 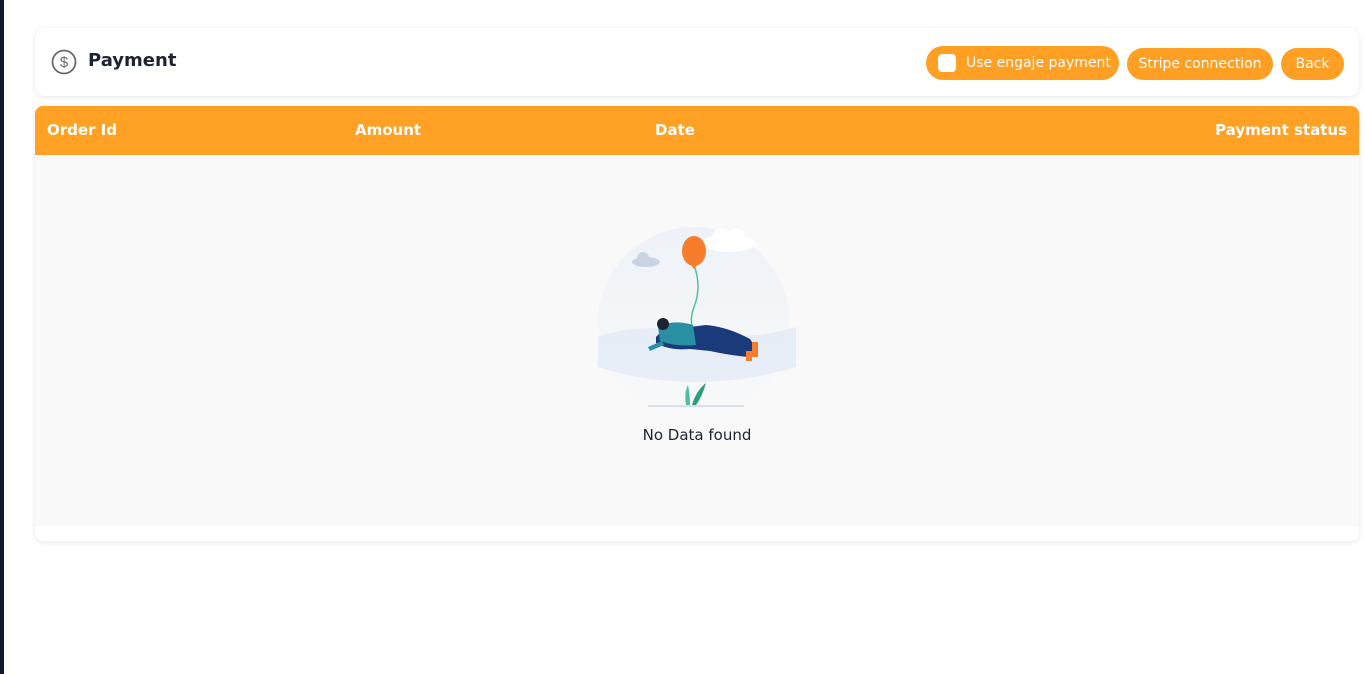 What do you see at coordinates (1312, 64) in the screenshot?
I see `back-button: Back` at bounding box center [1312, 64].